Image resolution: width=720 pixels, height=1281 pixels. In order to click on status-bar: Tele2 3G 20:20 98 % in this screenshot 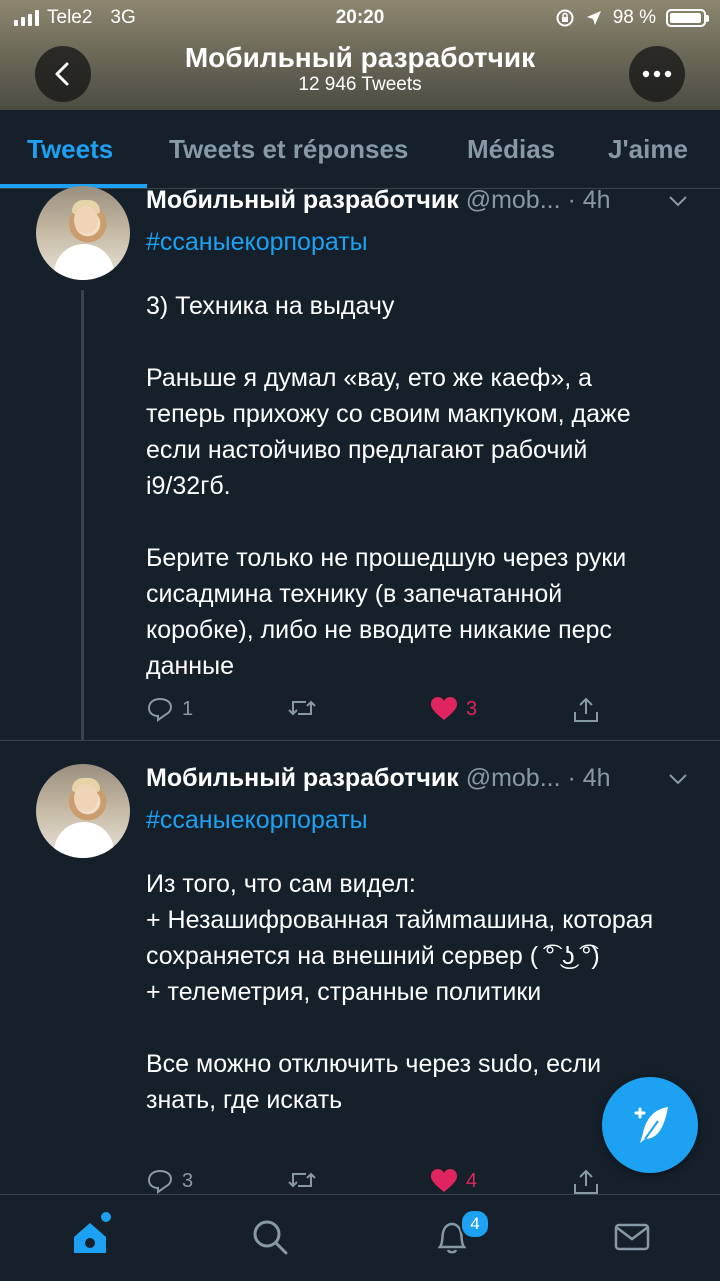, I will do `click(360, 18)`.